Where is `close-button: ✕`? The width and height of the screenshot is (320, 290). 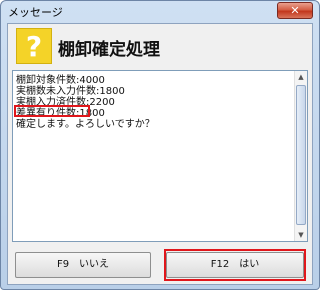
close-button: ✕ is located at coordinates (295, 10).